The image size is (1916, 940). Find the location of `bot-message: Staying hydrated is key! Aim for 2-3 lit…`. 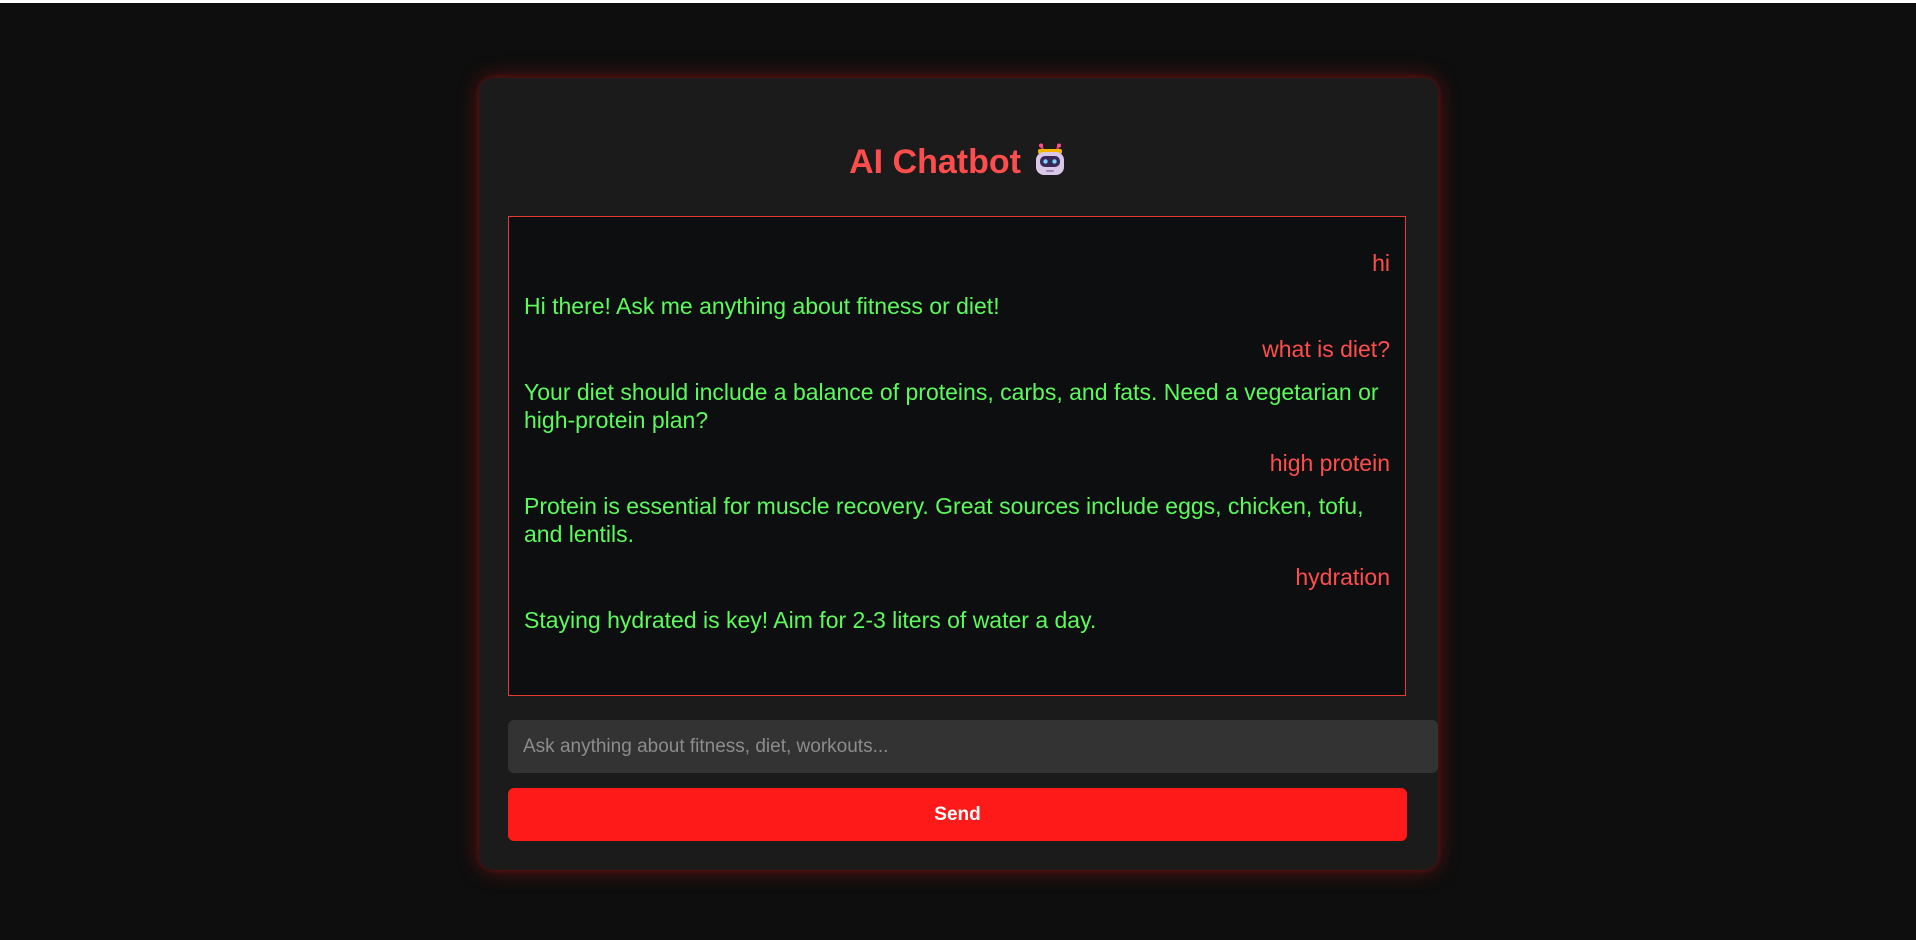

bot-message: Staying hydrated is key! Aim for 2-3 lit… is located at coordinates (810, 620).